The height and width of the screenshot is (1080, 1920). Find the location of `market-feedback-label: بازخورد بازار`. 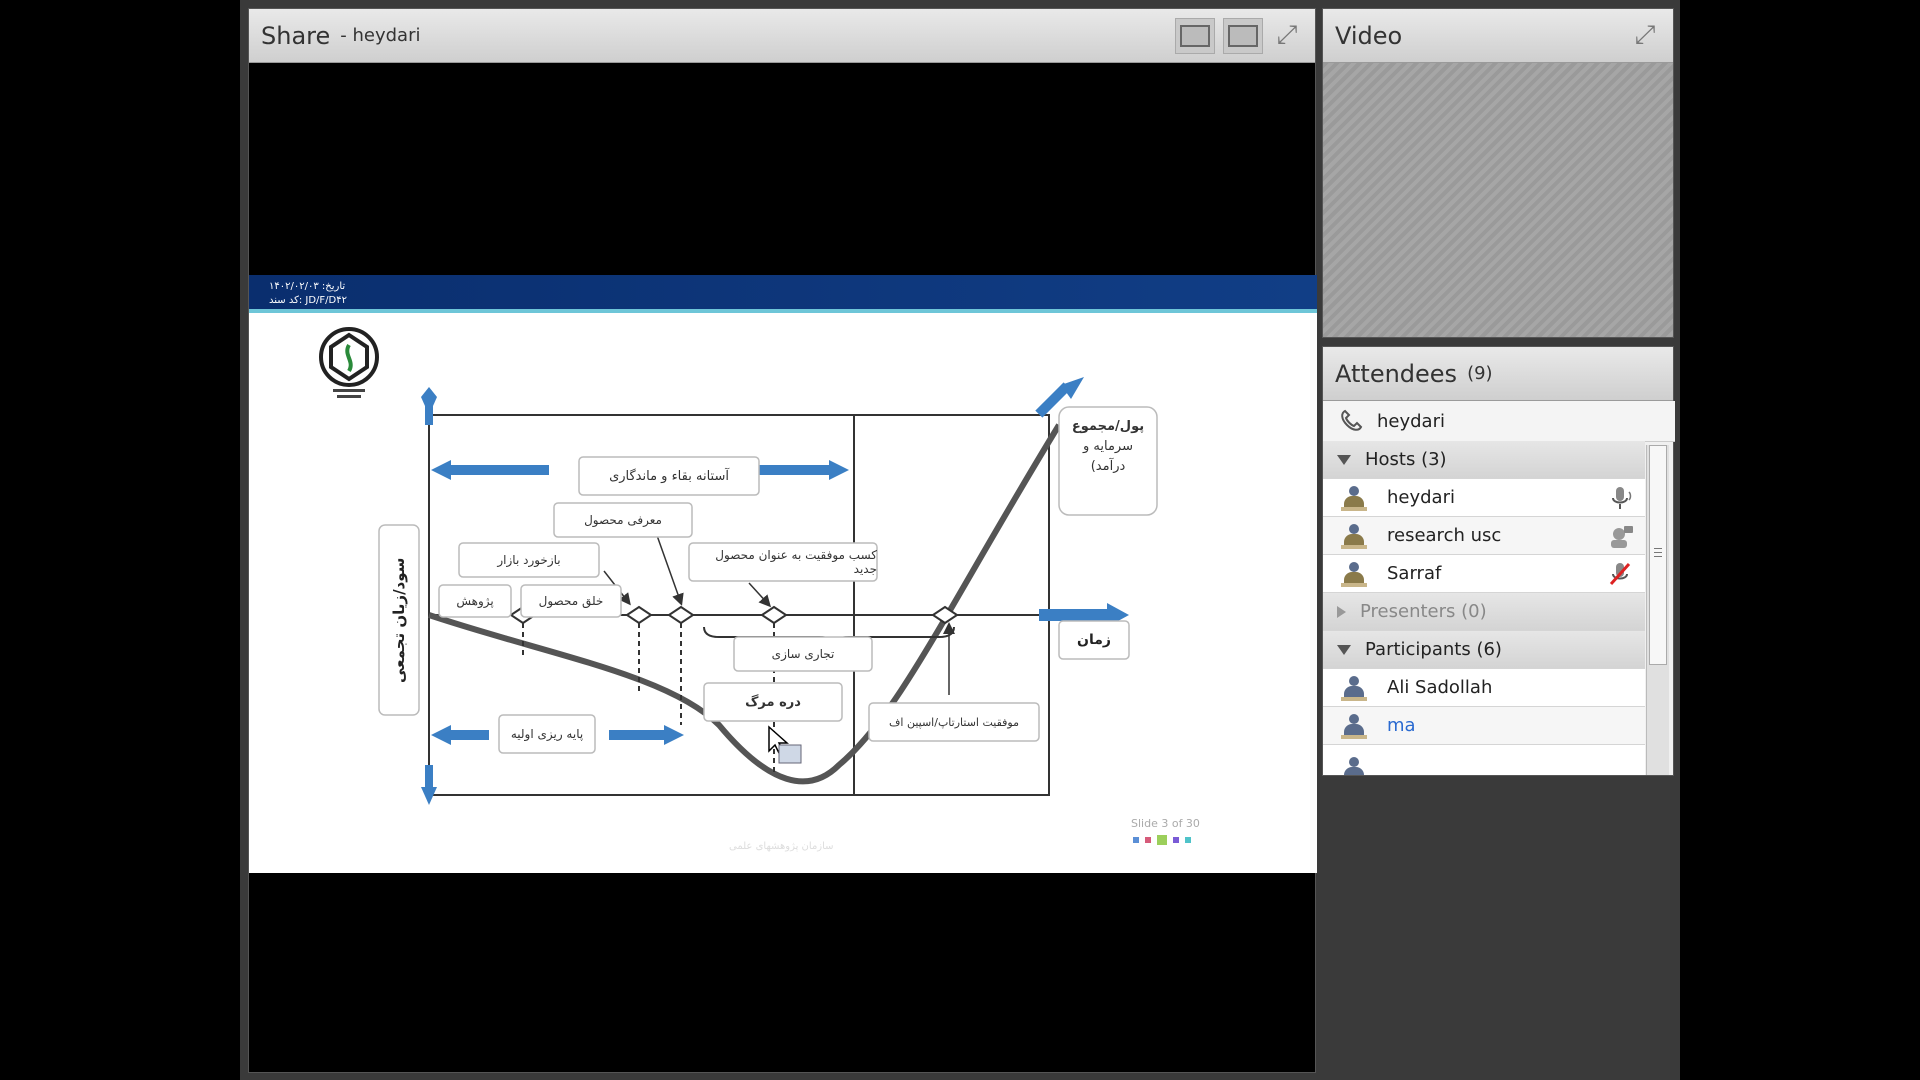

market-feedback-label: بازخورد بازار is located at coordinates (529, 560).